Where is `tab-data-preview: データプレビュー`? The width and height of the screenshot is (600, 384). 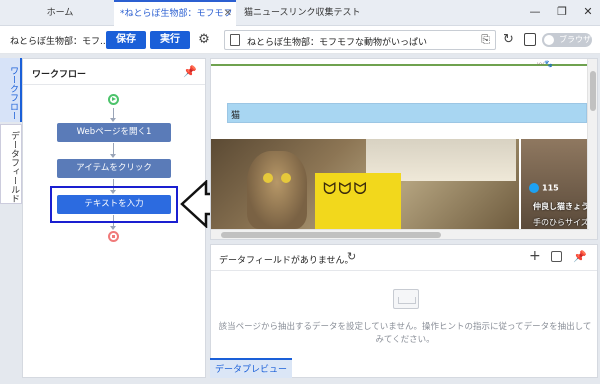 tab-data-preview: データプレビュー is located at coordinates (251, 368).